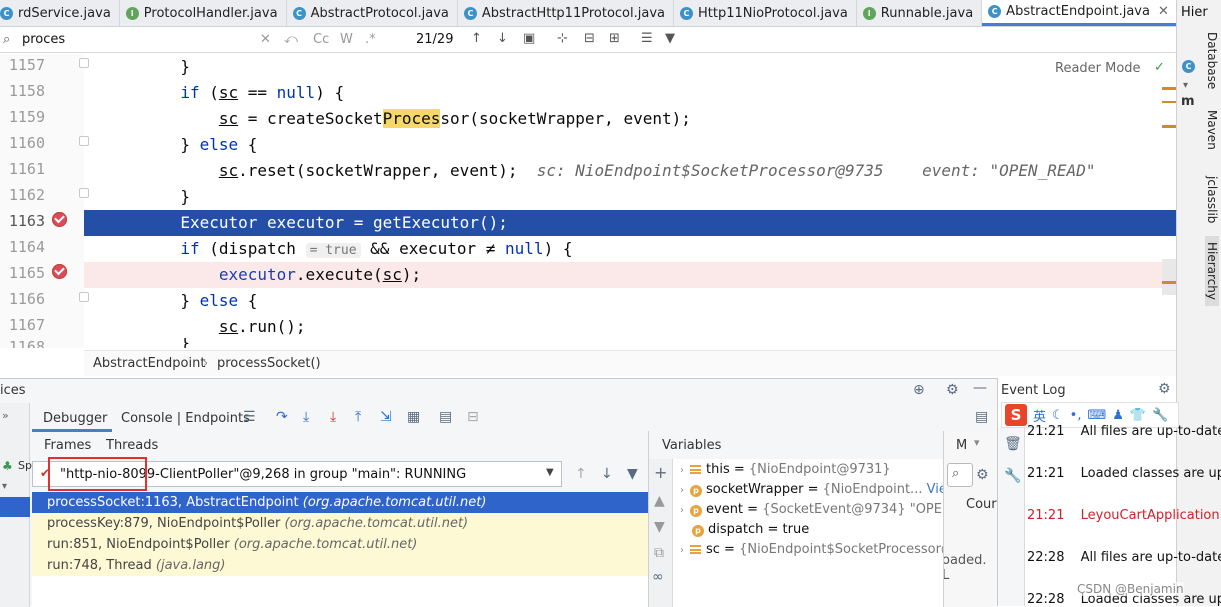 The image size is (1221, 607). Describe the element at coordinates (744, 530) in the screenshot. I see `variable-row: p dispatch = true` at that location.